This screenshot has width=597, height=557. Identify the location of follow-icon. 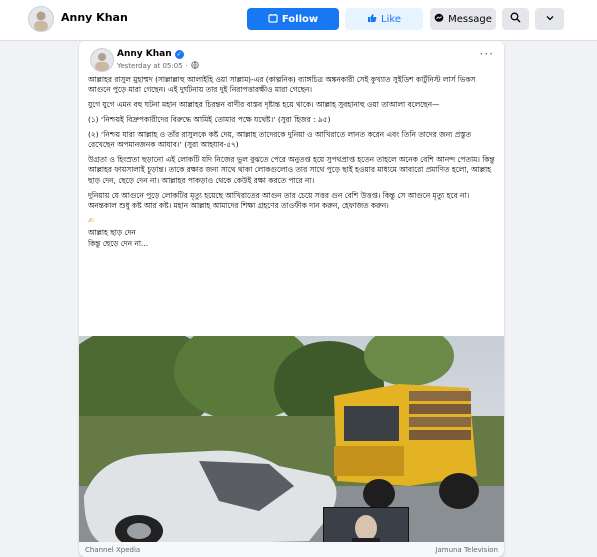
(273, 19).